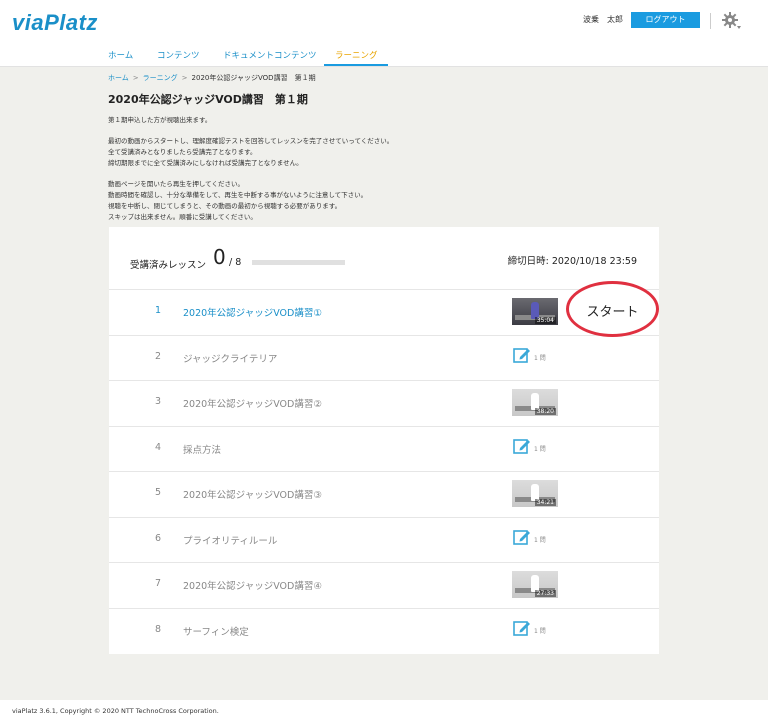 This screenshot has height=723, width=768. I want to click on lesson-title: ジャッジクライテリア, so click(230, 358).